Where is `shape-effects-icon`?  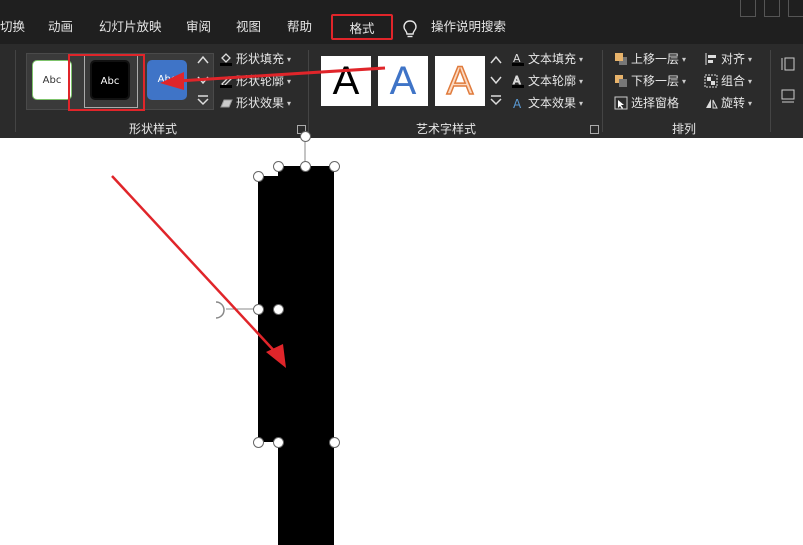 shape-effects-icon is located at coordinates (226, 103).